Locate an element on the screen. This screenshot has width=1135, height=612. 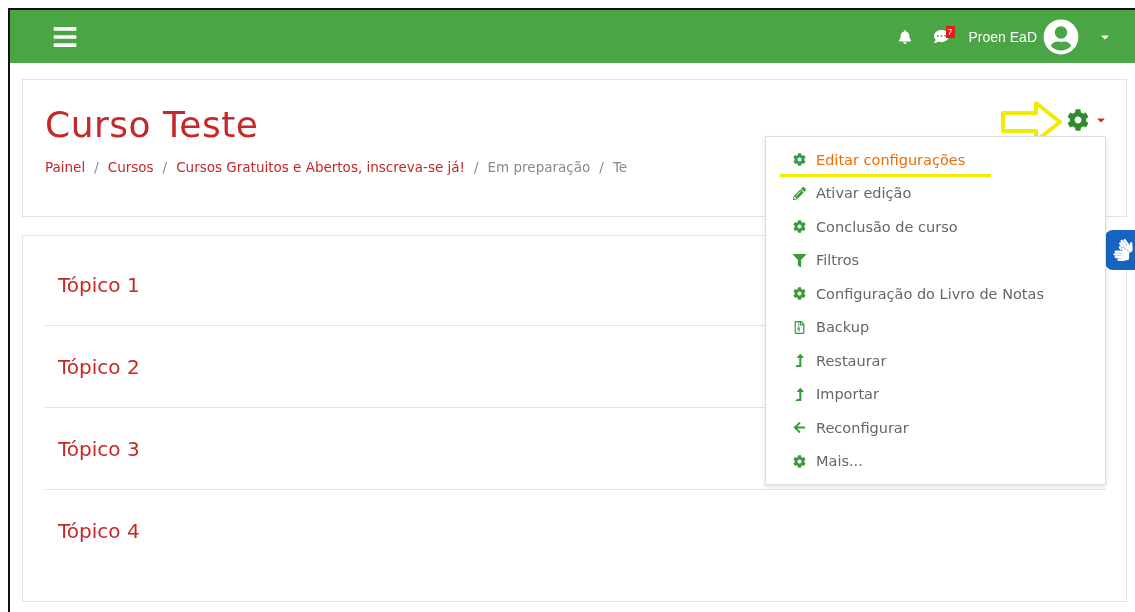
menu-item: Conclusão de curso is located at coordinates (875, 227).